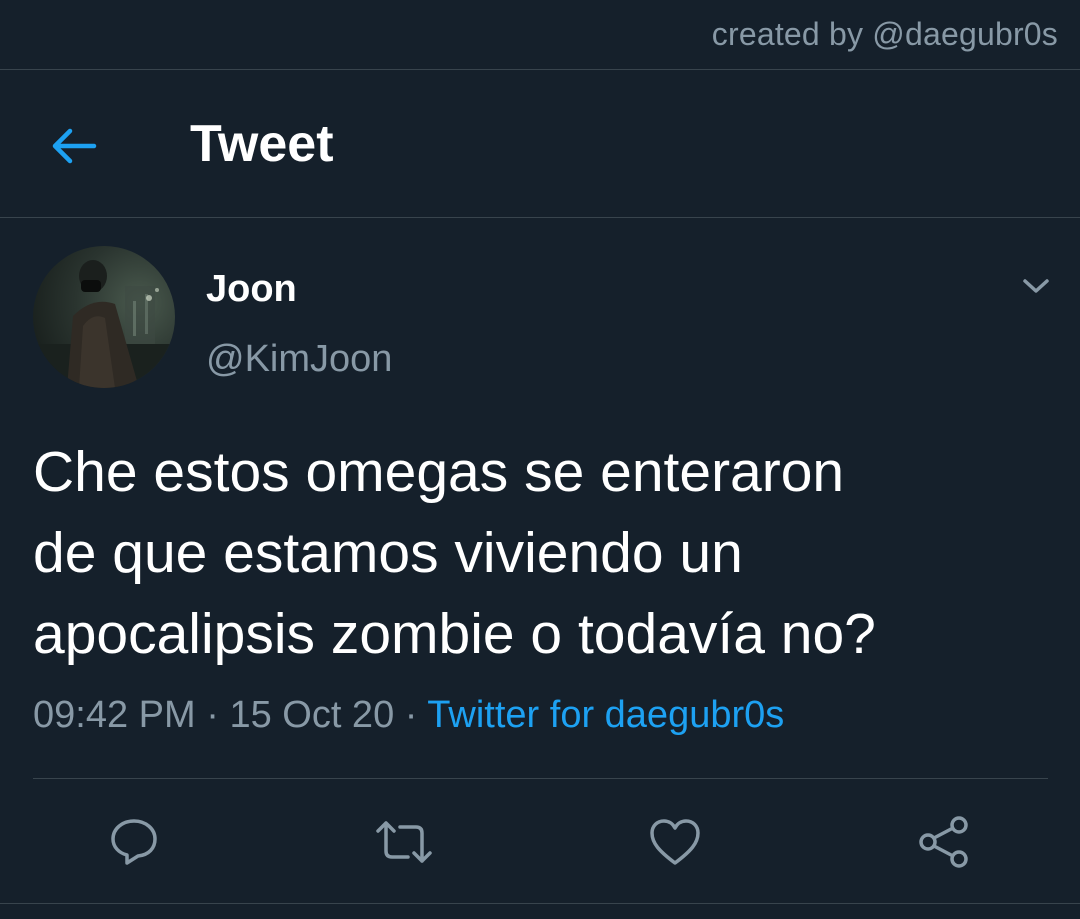 The image size is (1080, 919). I want to click on arrow-left-icon, so click(74, 146).